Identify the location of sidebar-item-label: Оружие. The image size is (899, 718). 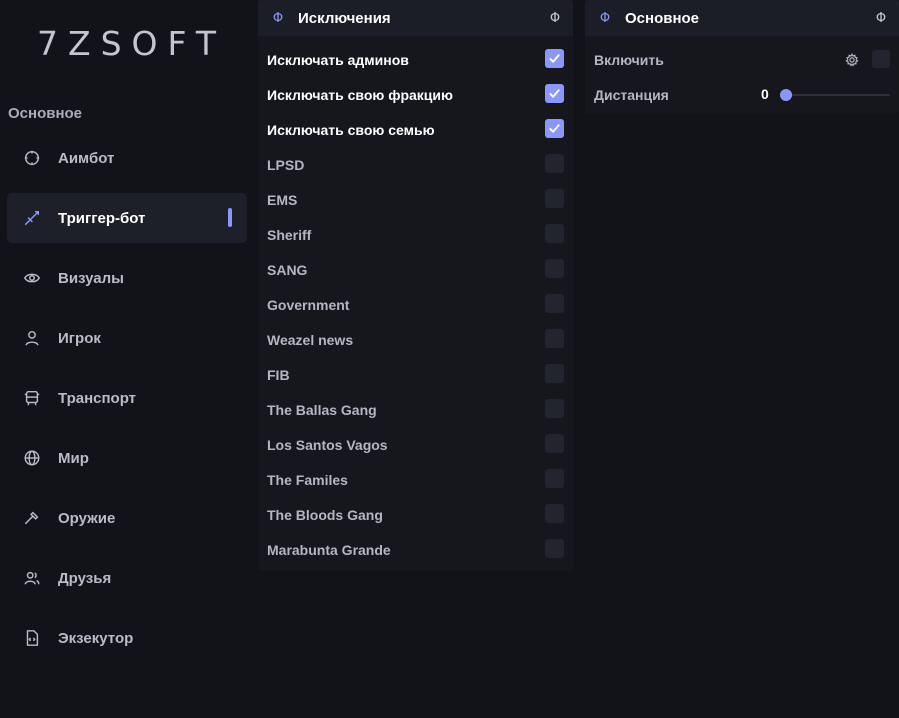
(87, 518).